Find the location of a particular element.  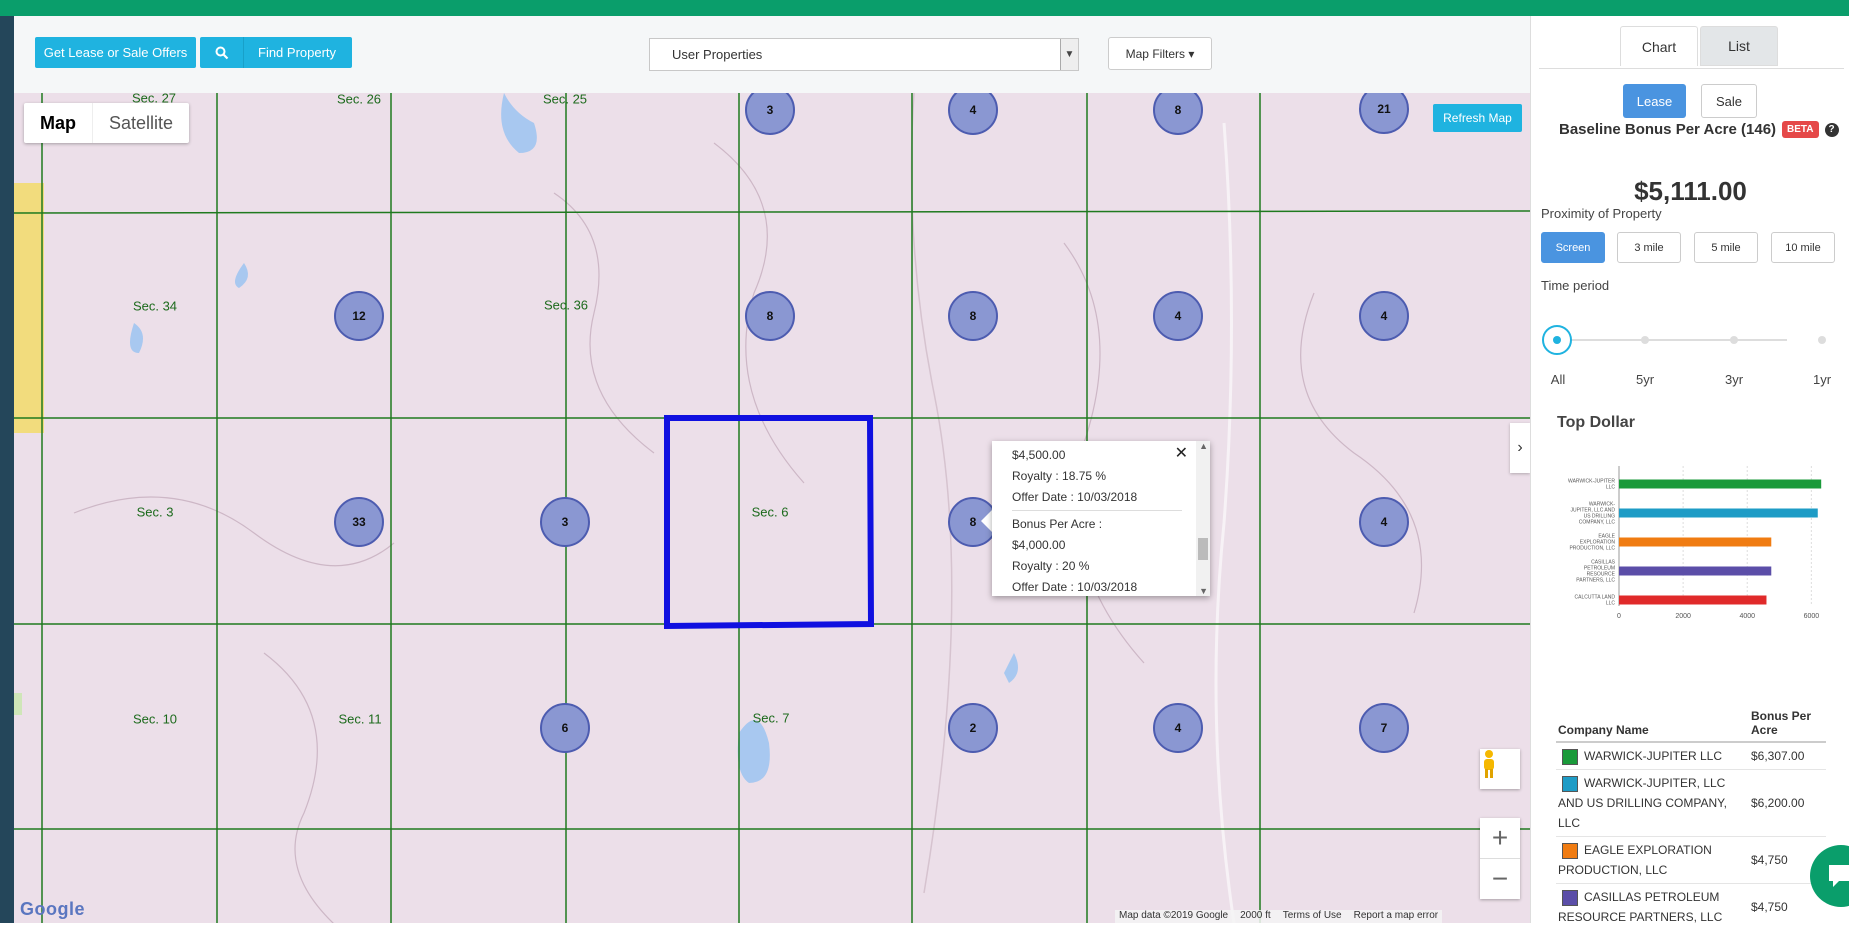

popup-scrollbar: ▲ ▼ is located at coordinates (1203, 518).